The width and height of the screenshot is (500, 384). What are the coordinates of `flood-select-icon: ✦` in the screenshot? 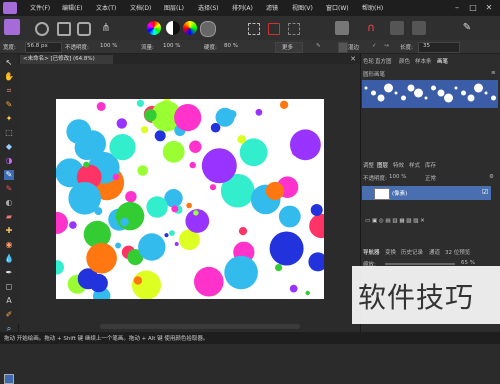 It's located at (9, 119).